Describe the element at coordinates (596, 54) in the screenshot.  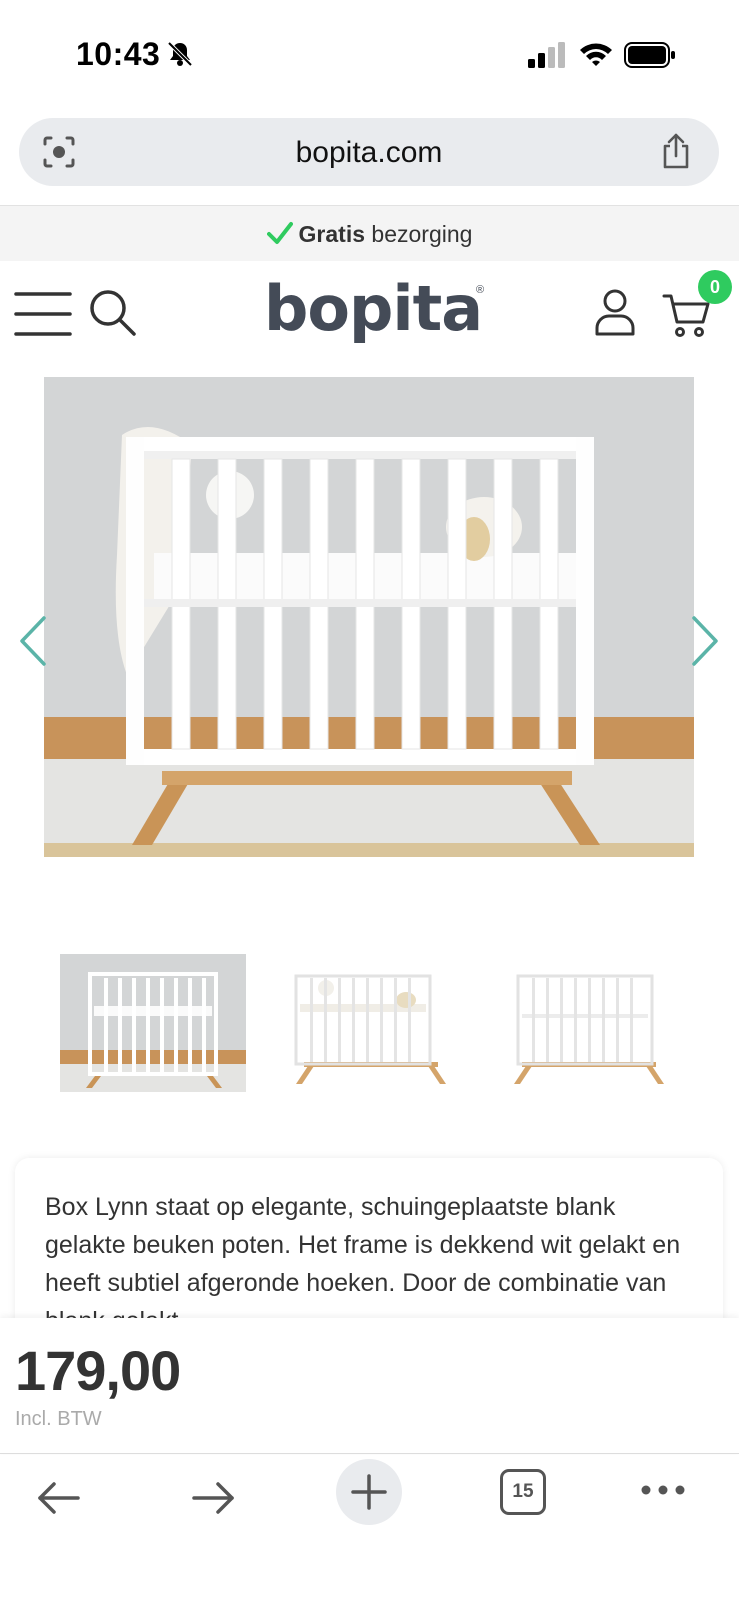
I see `wifi-icon` at that location.